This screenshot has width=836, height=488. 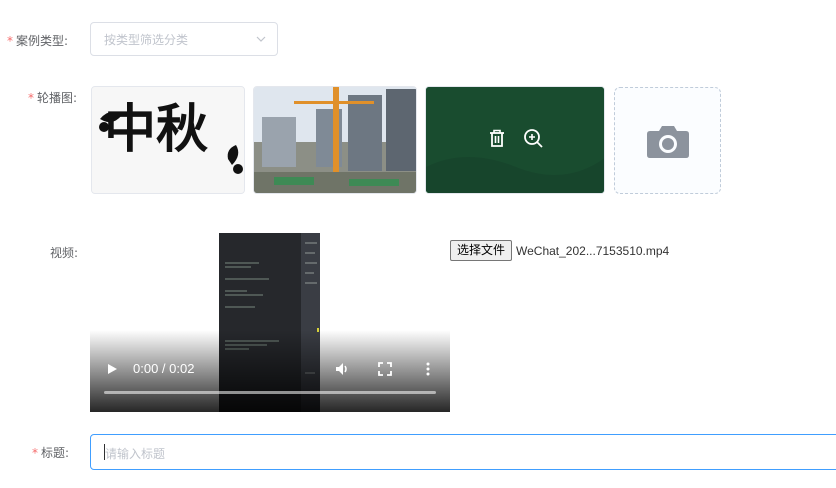 I want to click on video-label: 视频:, so click(x=64, y=252).